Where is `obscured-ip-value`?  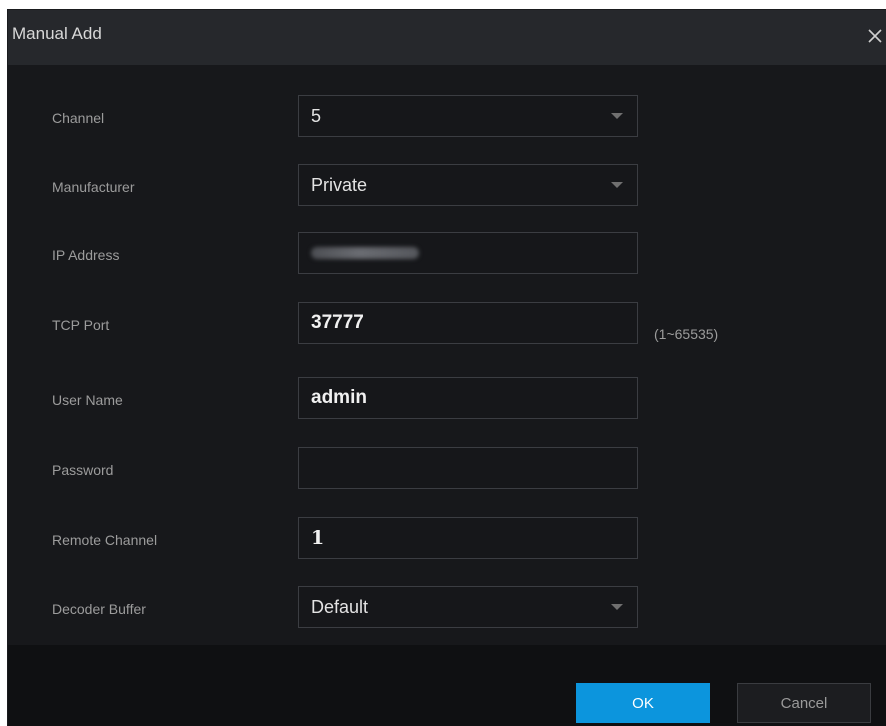
obscured-ip-value is located at coordinates (365, 253).